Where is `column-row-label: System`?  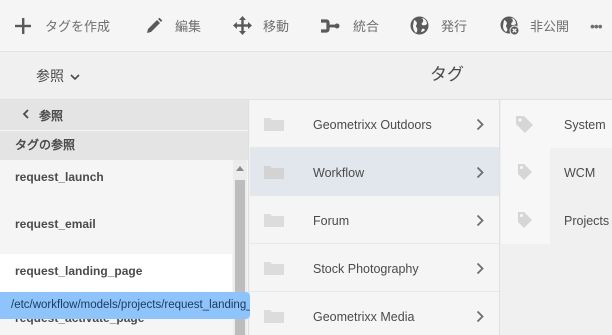 column-row-label: System is located at coordinates (585, 125).